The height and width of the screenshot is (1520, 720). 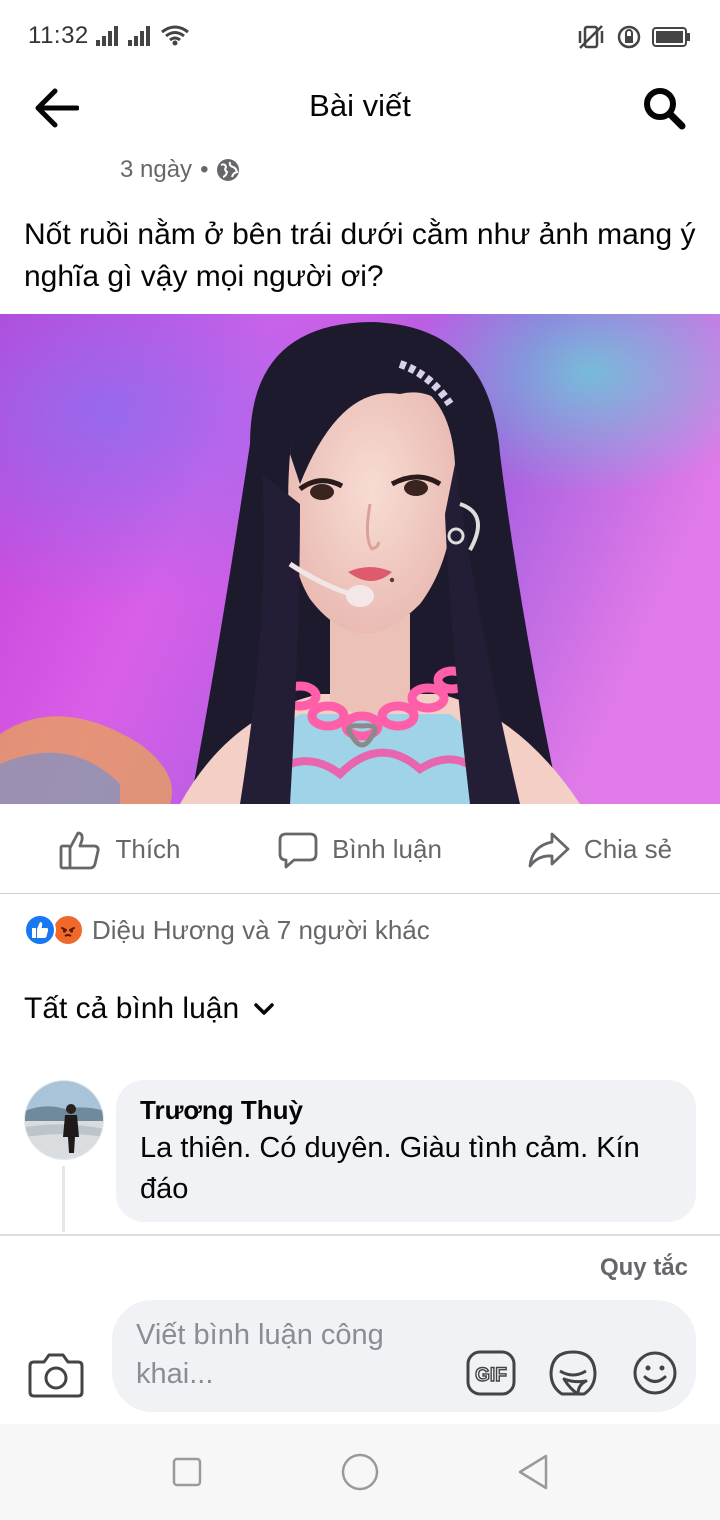 What do you see at coordinates (549, 849) in the screenshot?
I see `share-icon` at bounding box center [549, 849].